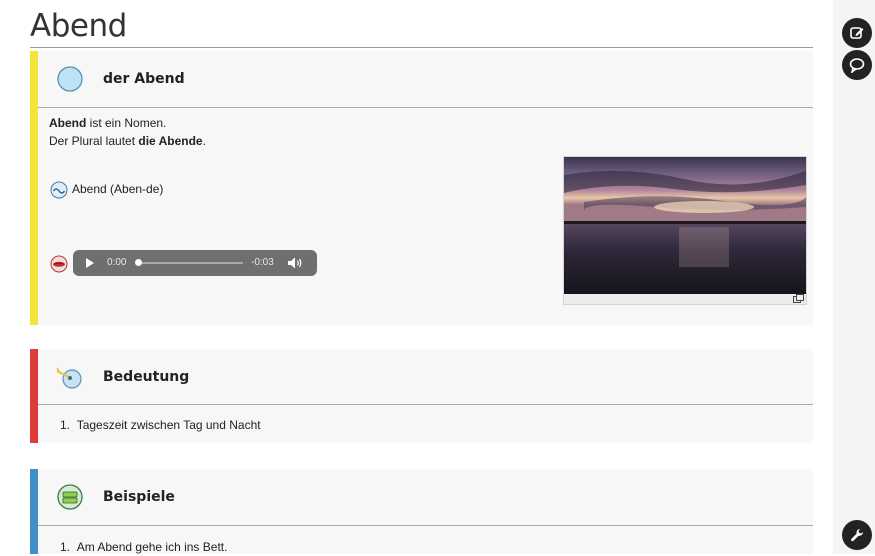  Describe the element at coordinates (425, 378) in the screenshot. I see `section-header: Bedeutung` at that location.